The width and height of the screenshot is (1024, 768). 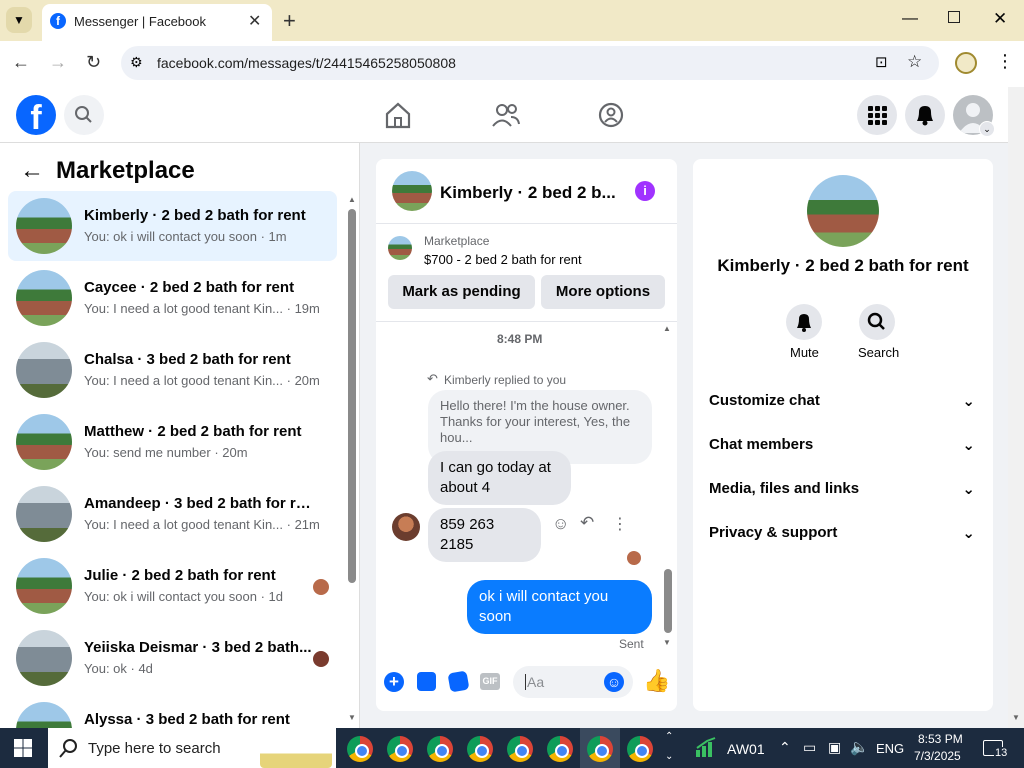 I want to click on chat-info-icon: i, so click(x=645, y=191).